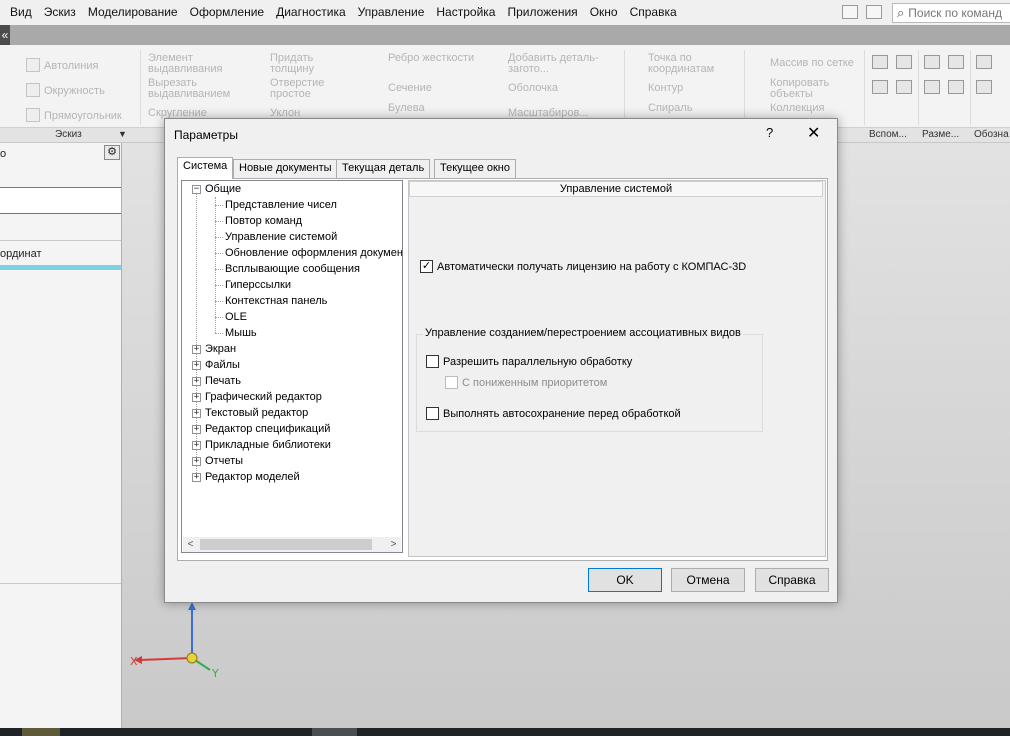 This screenshot has width=1010, height=736. What do you see at coordinates (426, 266) in the screenshot?
I see `checkbox-checked-icon: ✓` at bounding box center [426, 266].